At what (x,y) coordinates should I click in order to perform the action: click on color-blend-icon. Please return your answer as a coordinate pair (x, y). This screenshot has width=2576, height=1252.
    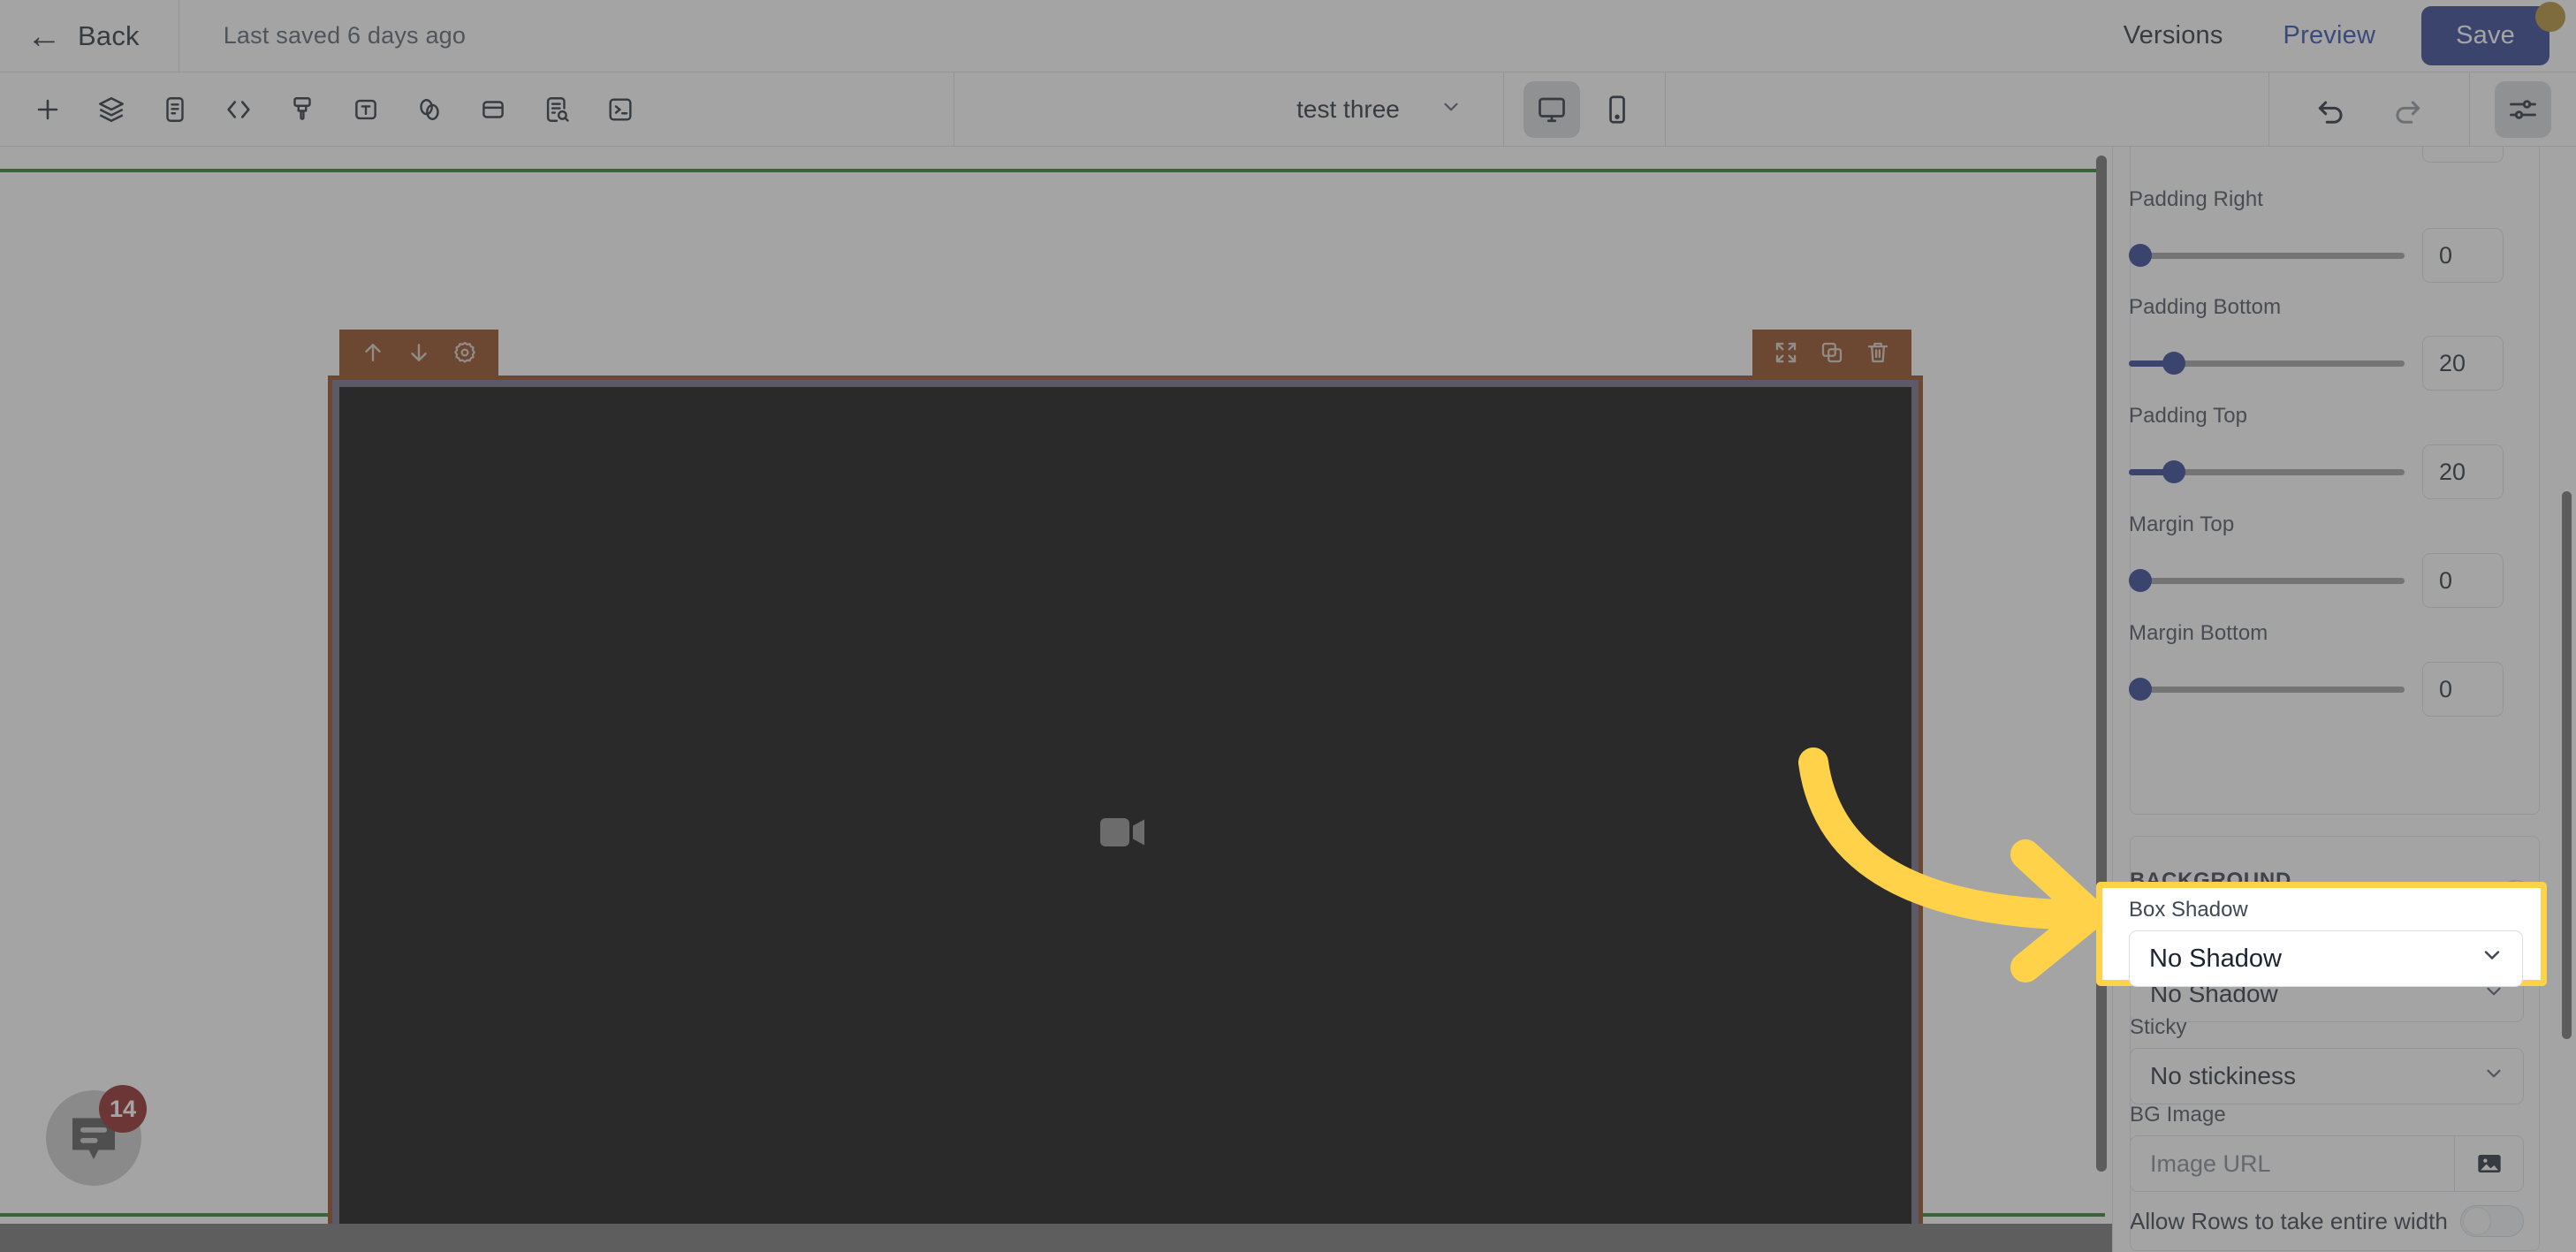
    Looking at the image, I should click on (429, 109).